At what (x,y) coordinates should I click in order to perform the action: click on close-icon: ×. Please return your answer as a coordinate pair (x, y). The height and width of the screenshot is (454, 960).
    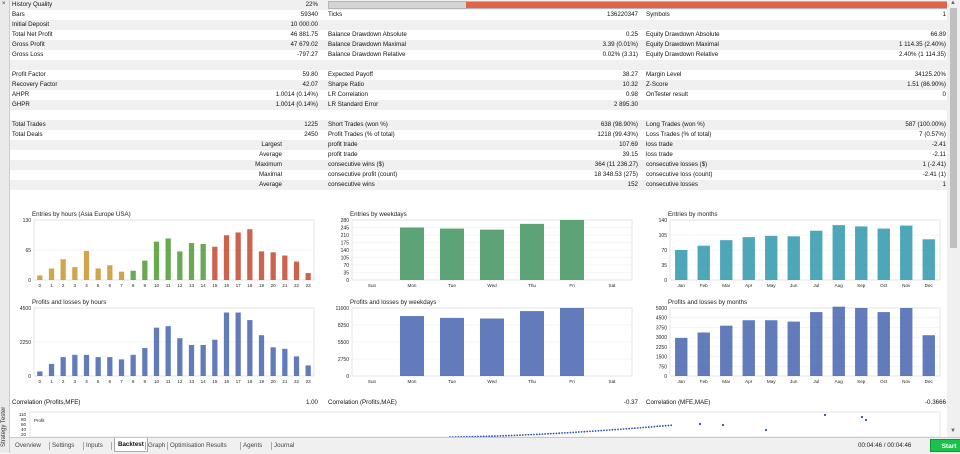
    Looking at the image, I should click on (4, 4).